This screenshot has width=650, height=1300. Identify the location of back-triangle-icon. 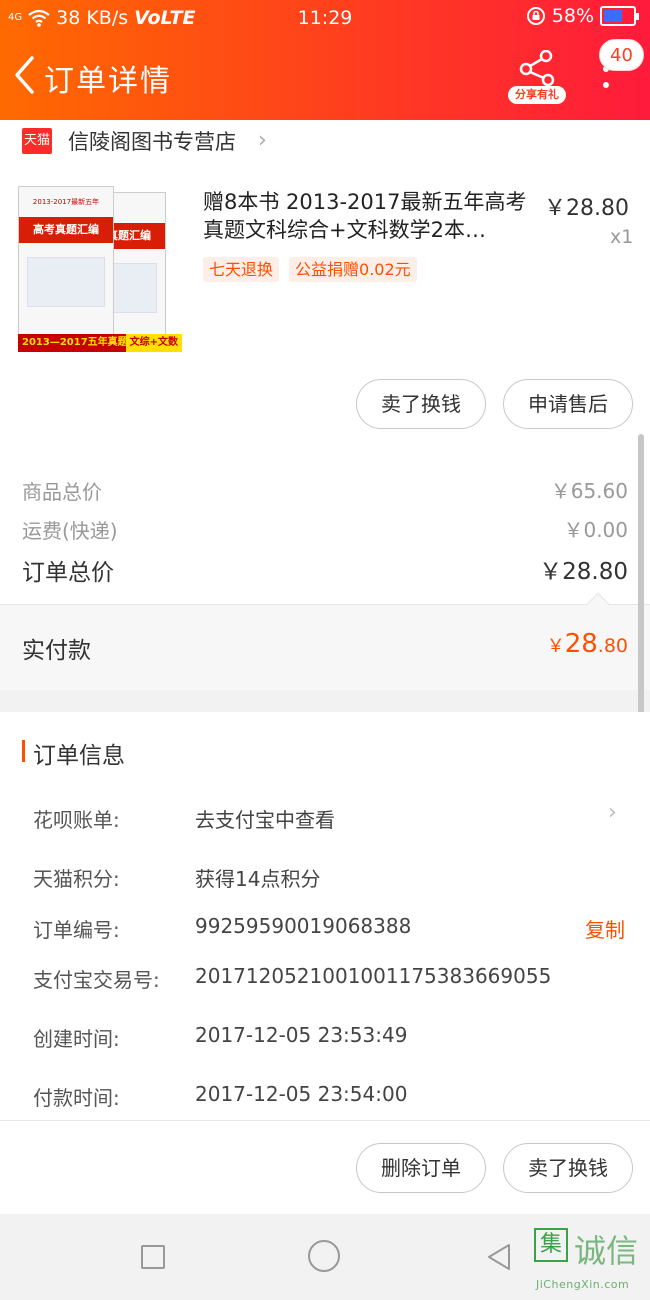
(499, 1257).